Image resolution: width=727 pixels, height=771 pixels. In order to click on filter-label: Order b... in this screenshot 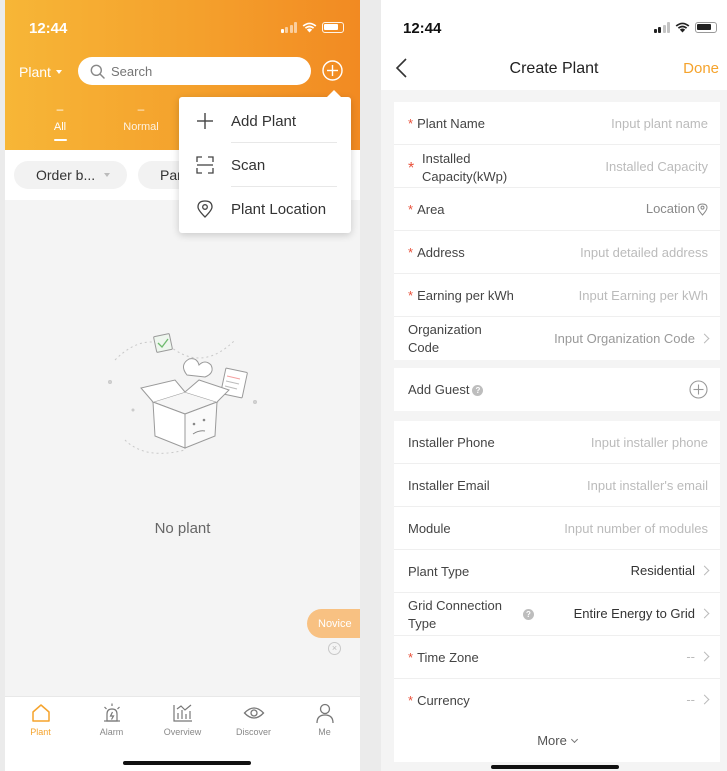, I will do `click(66, 175)`.